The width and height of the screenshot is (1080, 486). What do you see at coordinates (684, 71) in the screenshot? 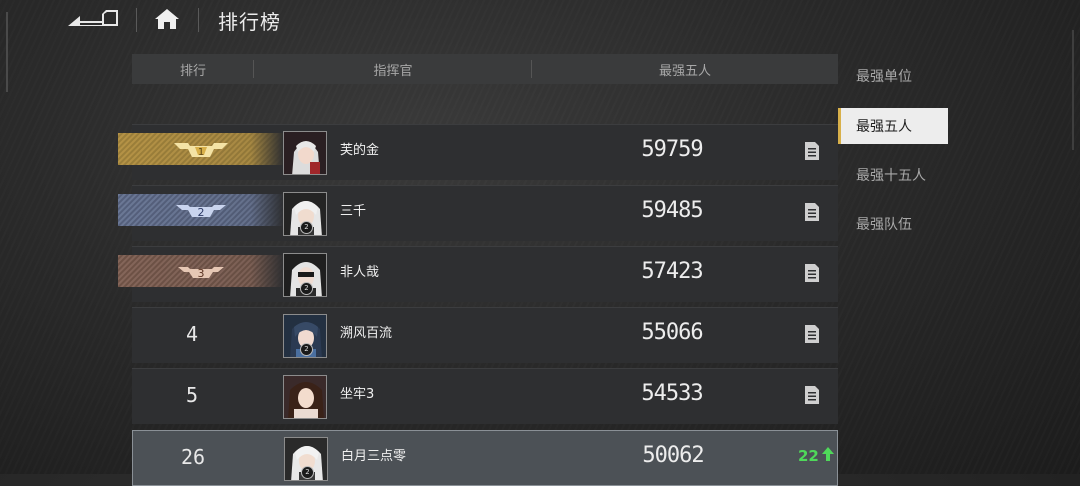
I see `column-header-score: 最强五人` at bounding box center [684, 71].